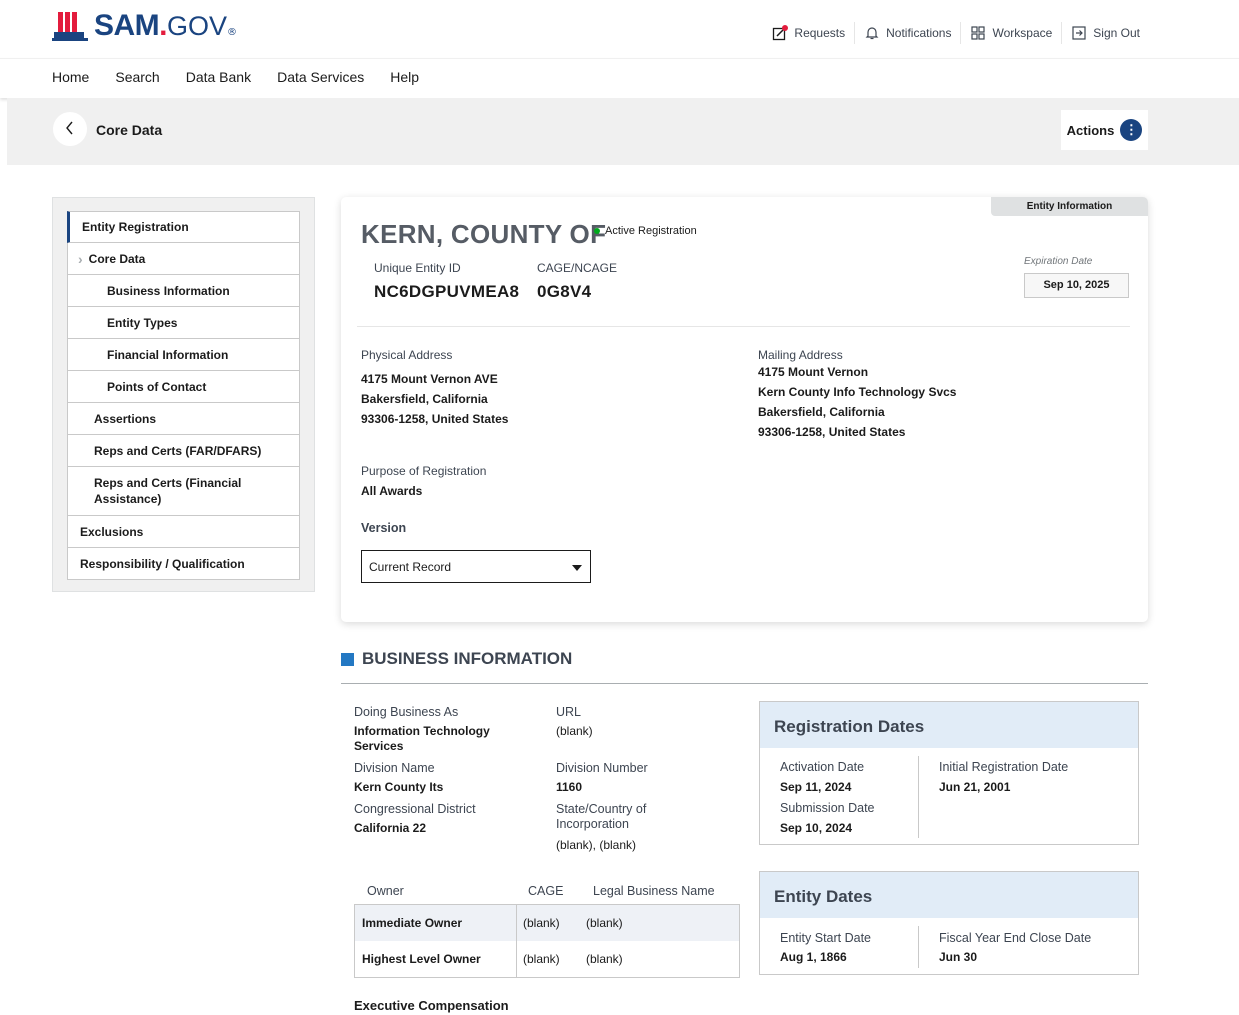  I want to click on entity-dates-title: Entity Dates, so click(949, 895).